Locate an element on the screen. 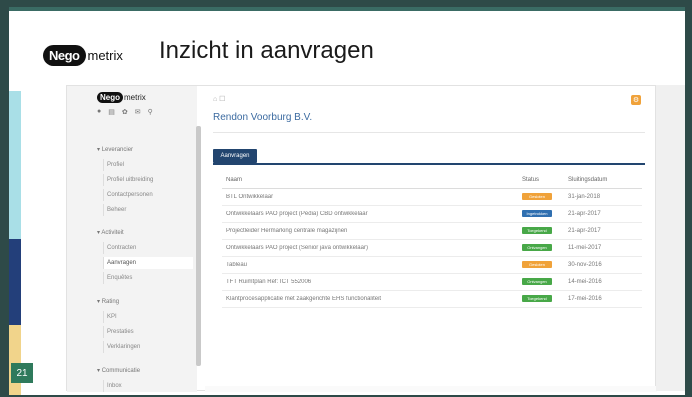 The height and width of the screenshot is (397, 692). table-header: Naam Status Sluitingsdatum is located at coordinates (432, 180).